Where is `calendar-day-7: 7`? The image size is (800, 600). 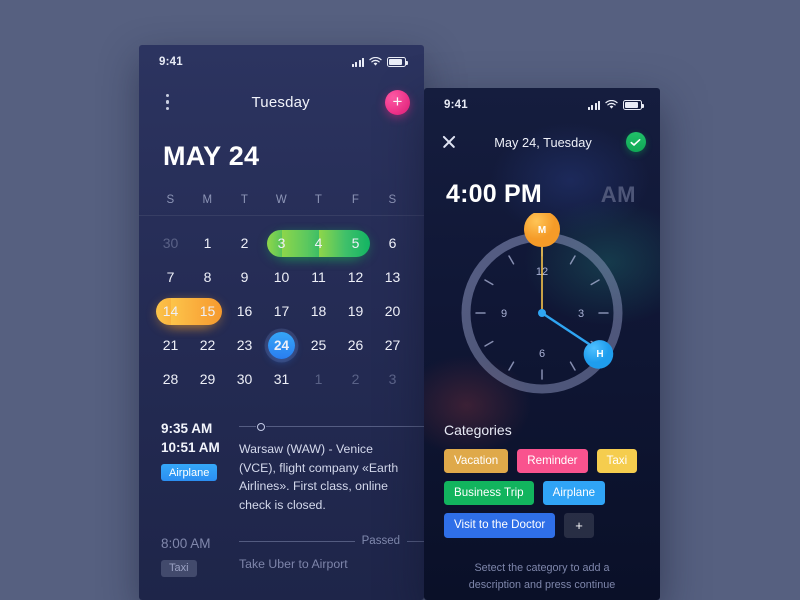
calendar-day-7: 7 is located at coordinates (170, 277).